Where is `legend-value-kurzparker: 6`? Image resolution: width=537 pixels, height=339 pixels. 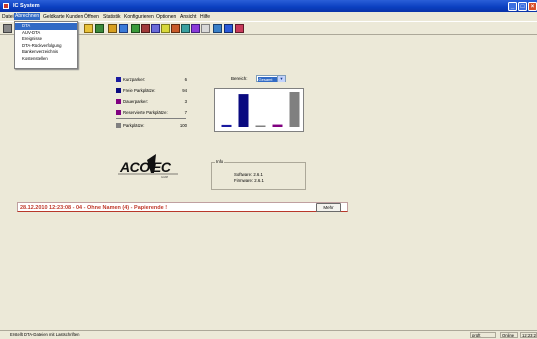
legend-value-kurzparker: 6 is located at coordinates (185, 79).